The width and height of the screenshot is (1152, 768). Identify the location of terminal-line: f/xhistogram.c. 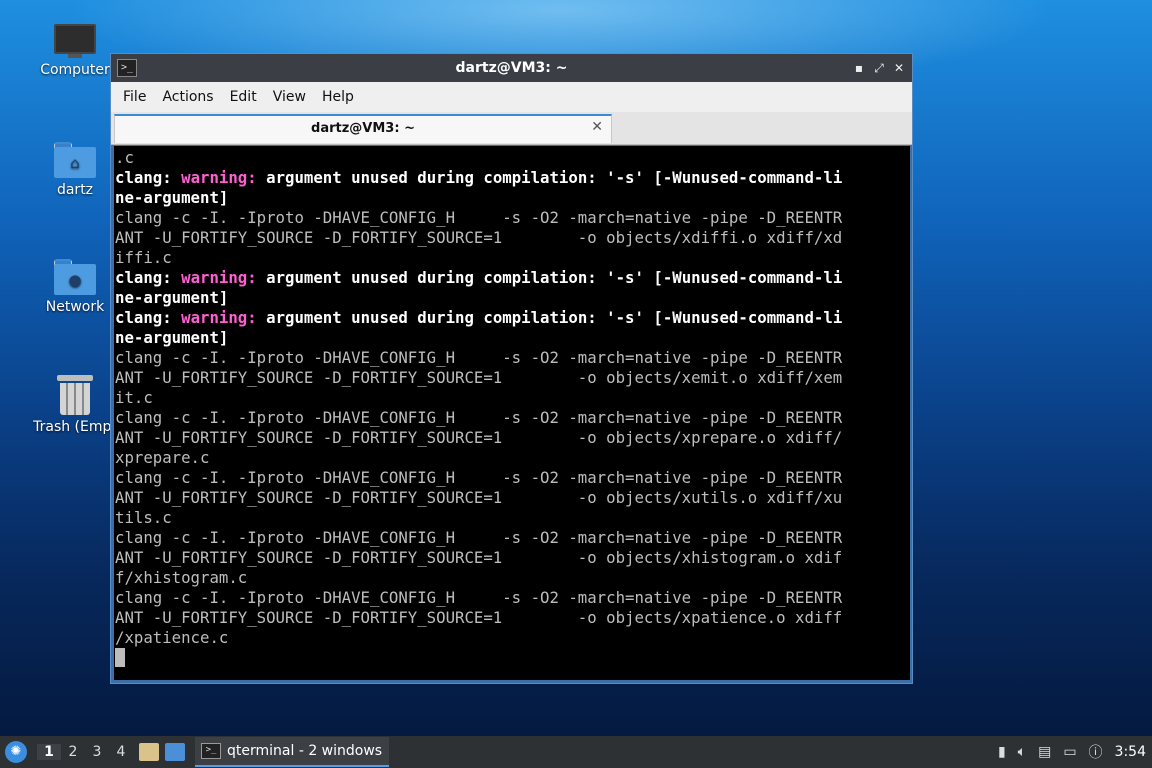
(512, 578).